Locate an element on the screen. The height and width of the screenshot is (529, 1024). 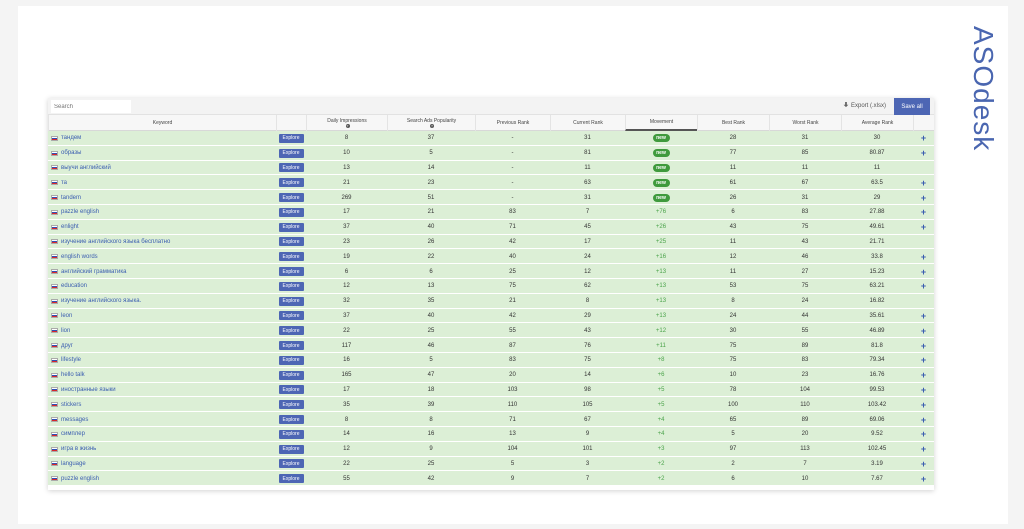
keyword-text: образы is located at coordinates (71, 153).